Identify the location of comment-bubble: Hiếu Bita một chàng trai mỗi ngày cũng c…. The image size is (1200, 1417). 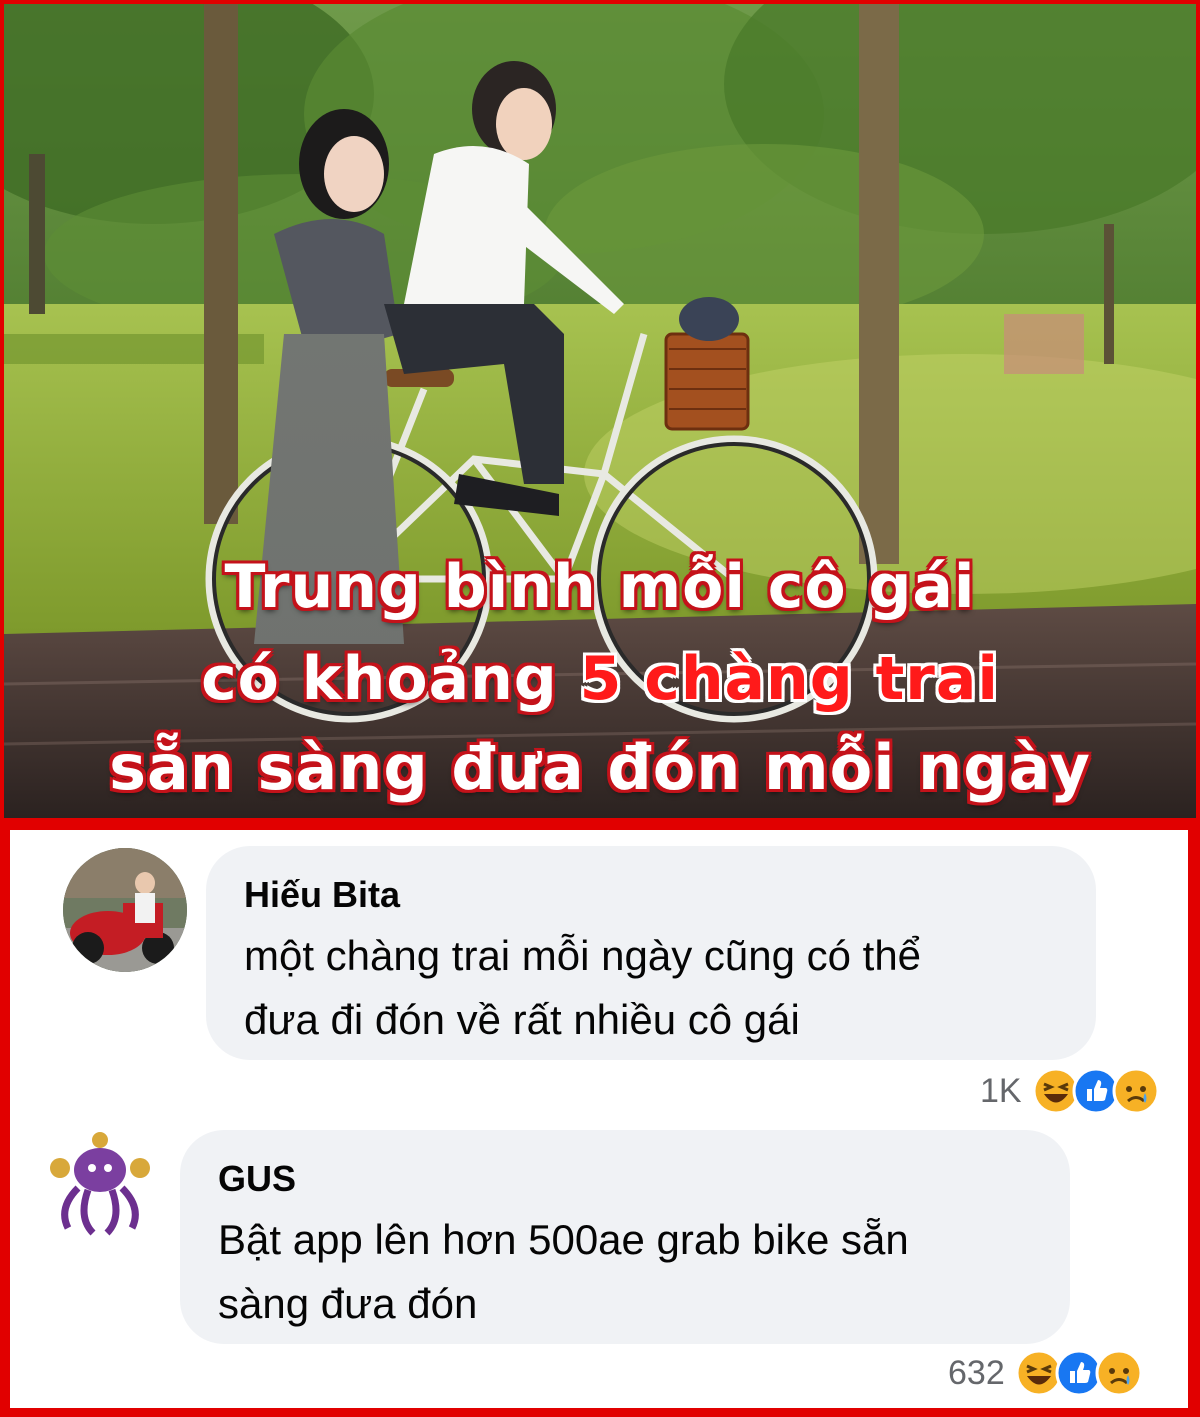
(651, 953).